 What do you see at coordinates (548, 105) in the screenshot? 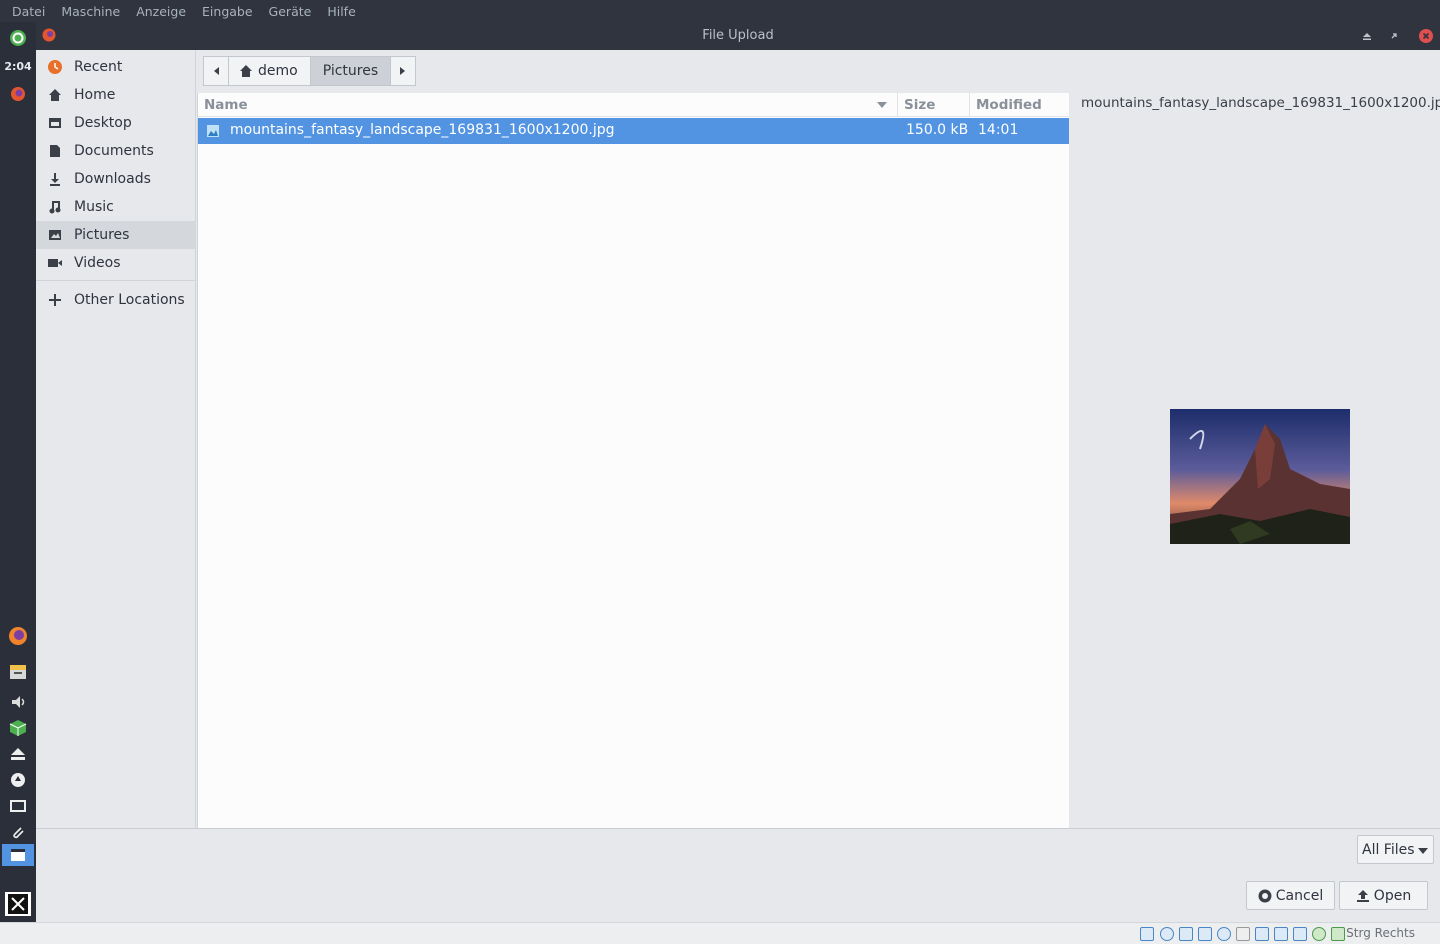
I see `column-header-name: Name` at bounding box center [548, 105].